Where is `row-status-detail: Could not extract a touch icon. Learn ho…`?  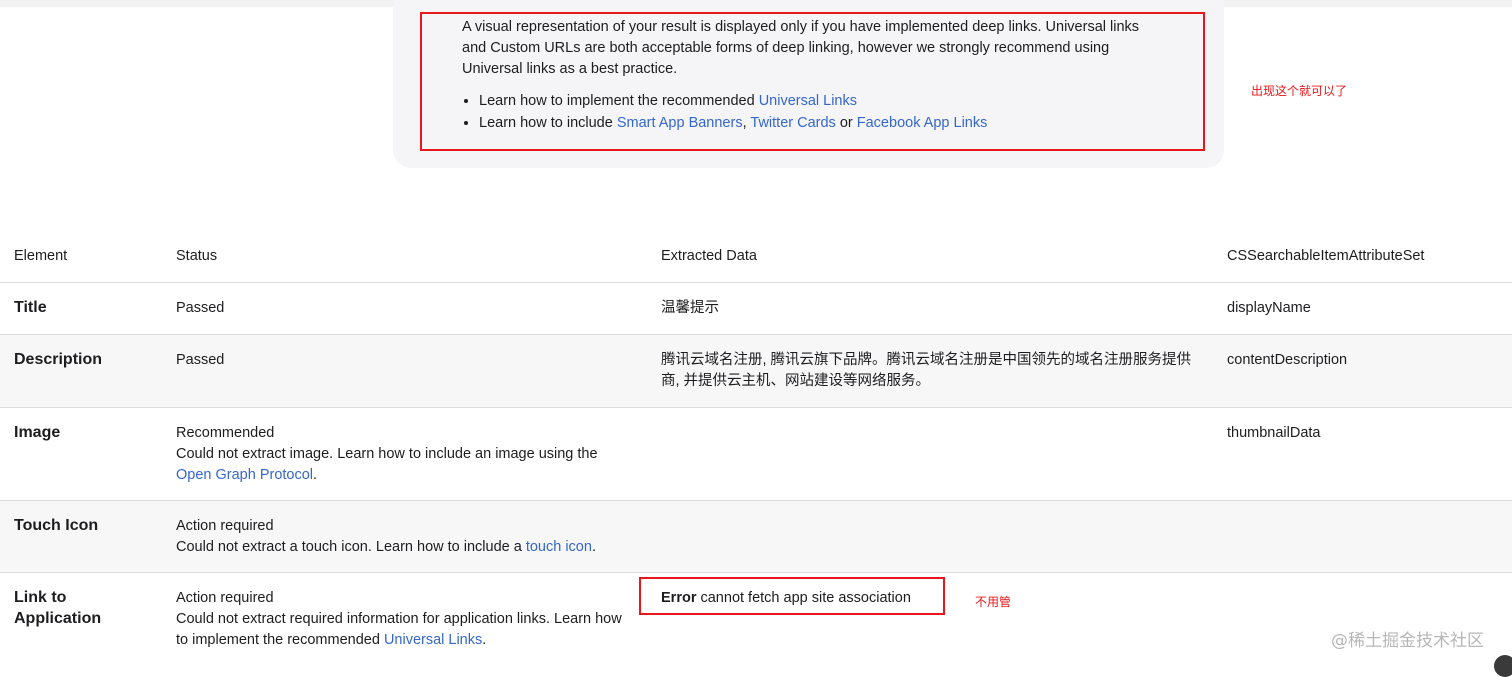
row-status-detail: Could not extract a touch icon. Learn ho… is located at coordinates (386, 547).